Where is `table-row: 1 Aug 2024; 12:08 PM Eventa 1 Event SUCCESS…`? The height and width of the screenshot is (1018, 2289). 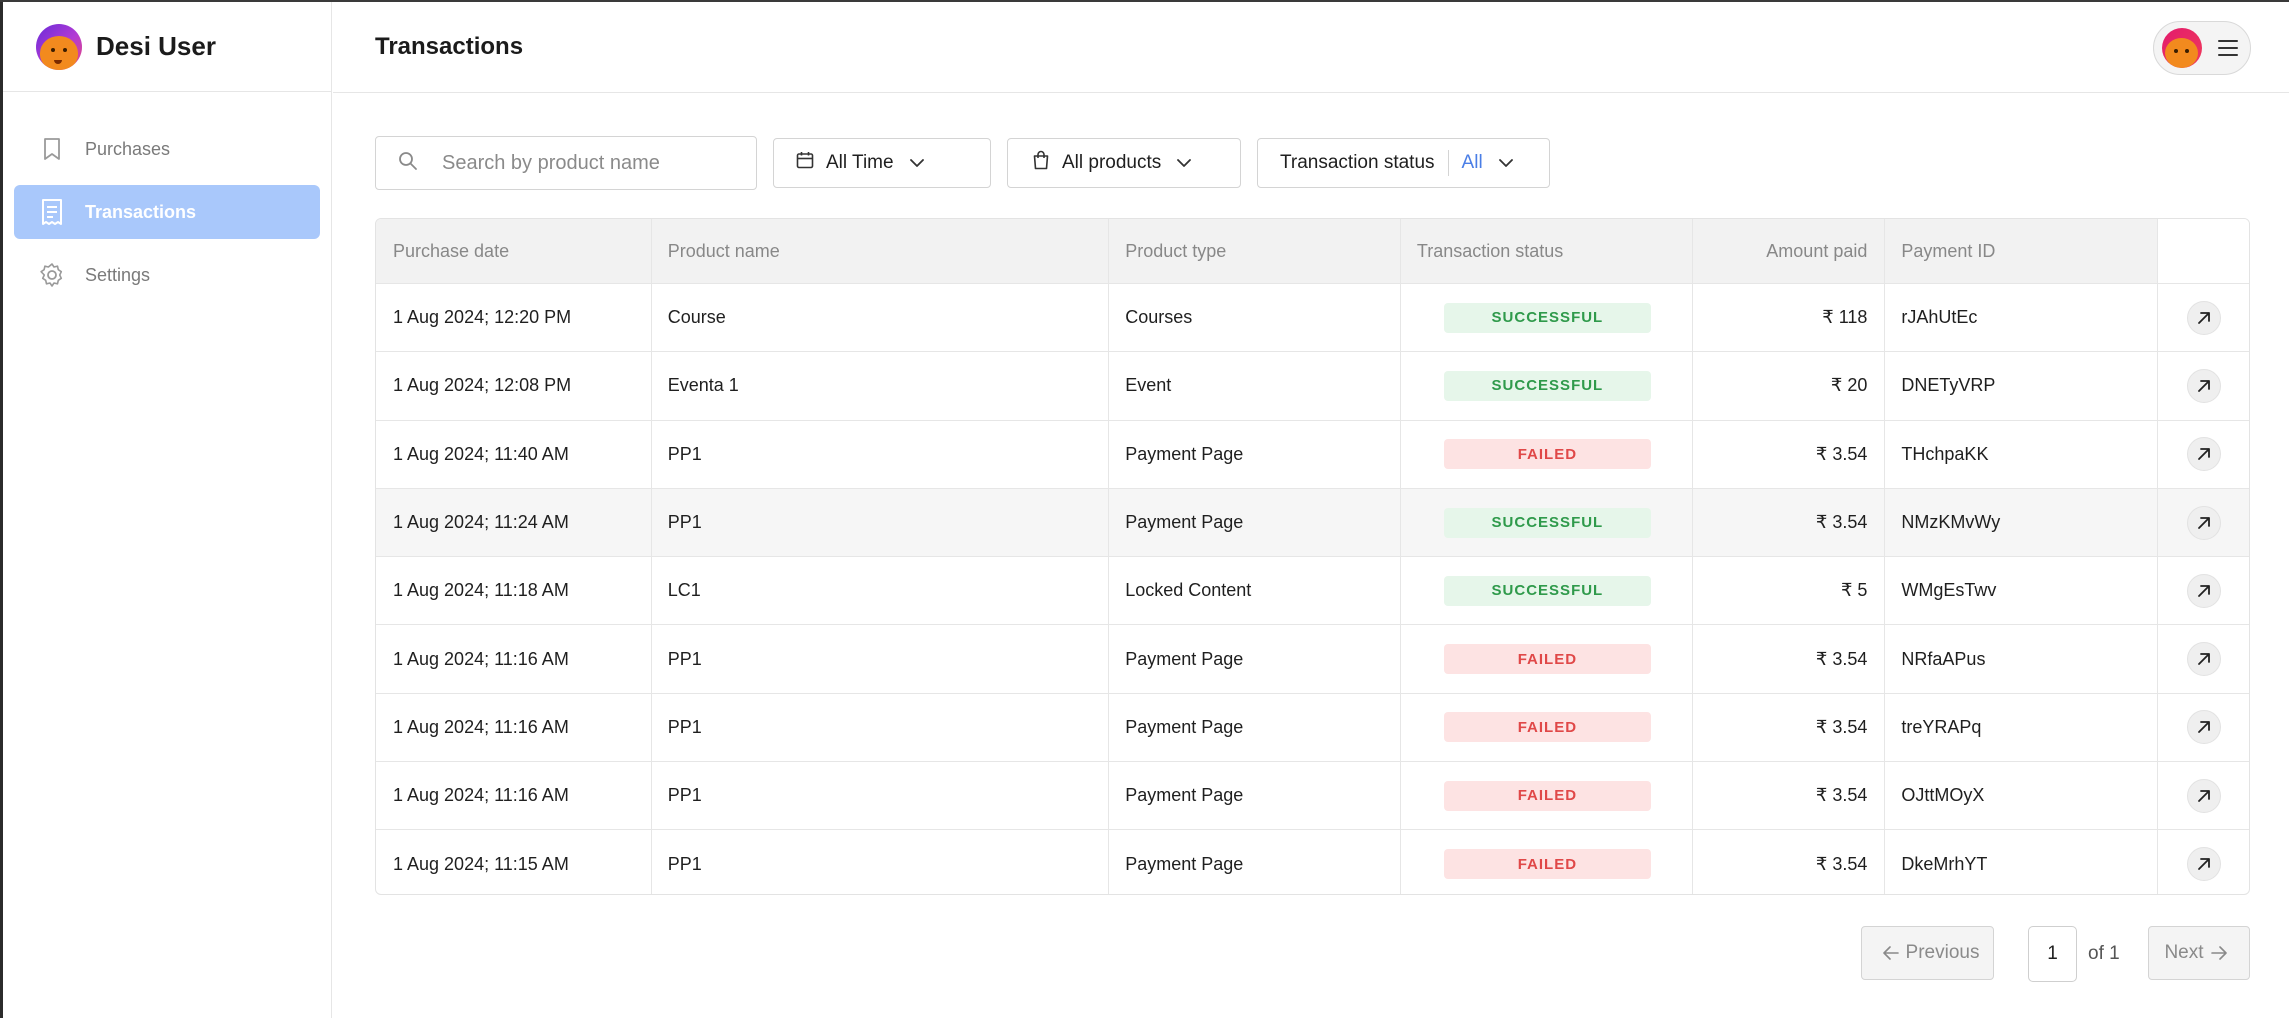 table-row: 1 Aug 2024; 12:08 PM Eventa 1 Event SUCCESS… is located at coordinates (1312, 385).